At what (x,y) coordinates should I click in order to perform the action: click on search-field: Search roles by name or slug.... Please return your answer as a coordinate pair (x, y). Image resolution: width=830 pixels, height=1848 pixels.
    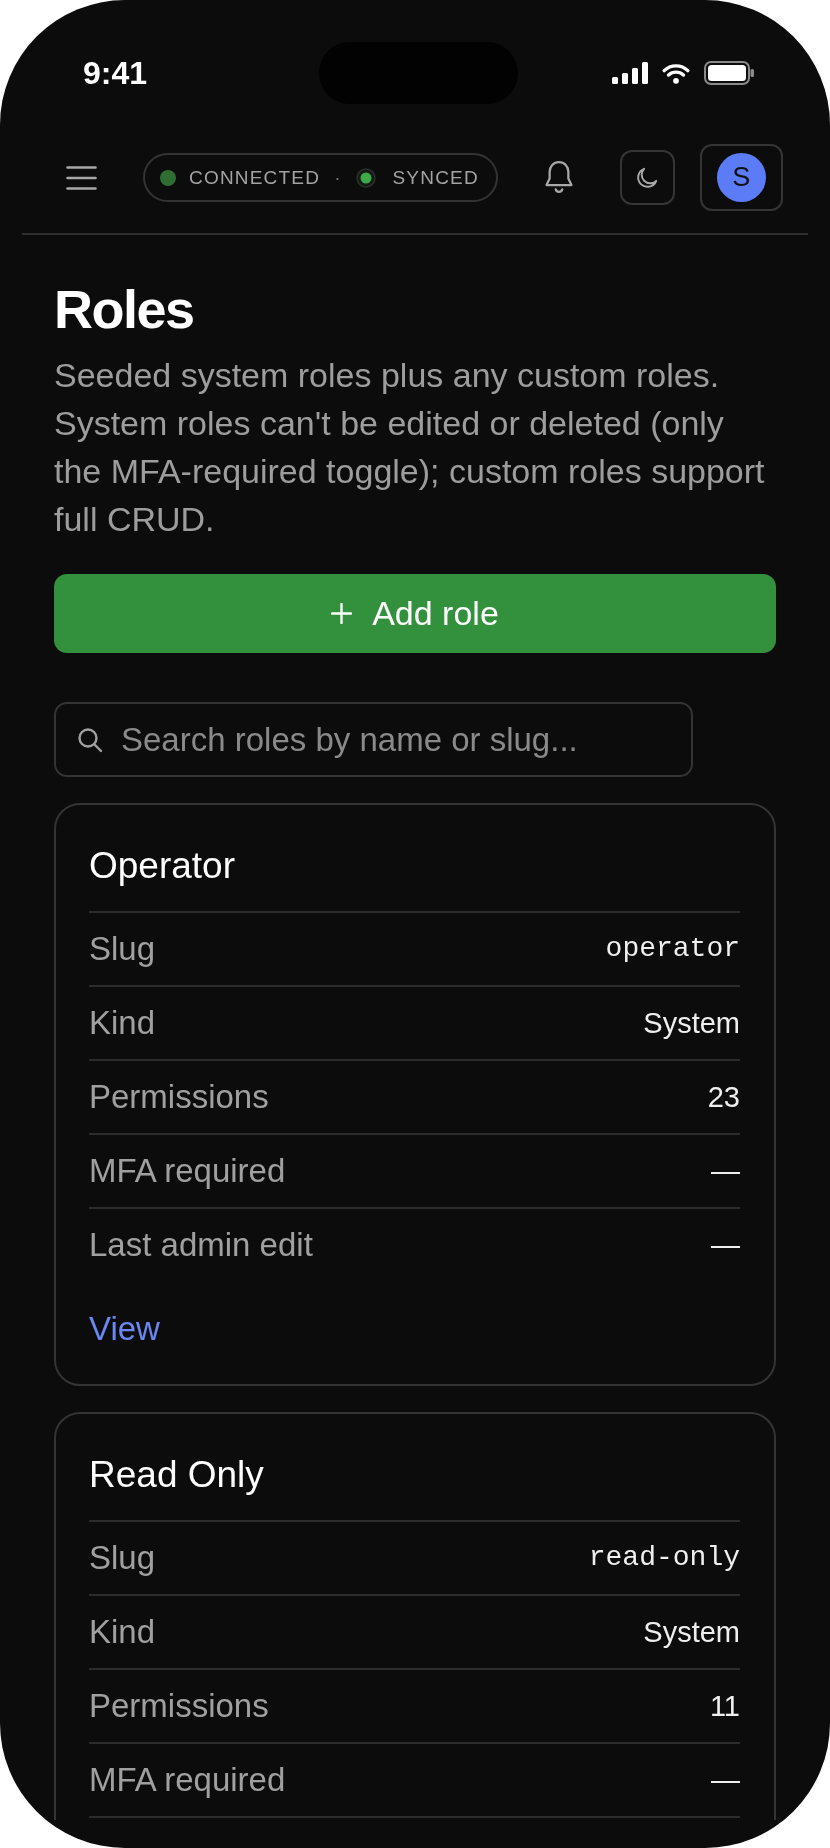
    Looking at the image, I should click on (373, 739).